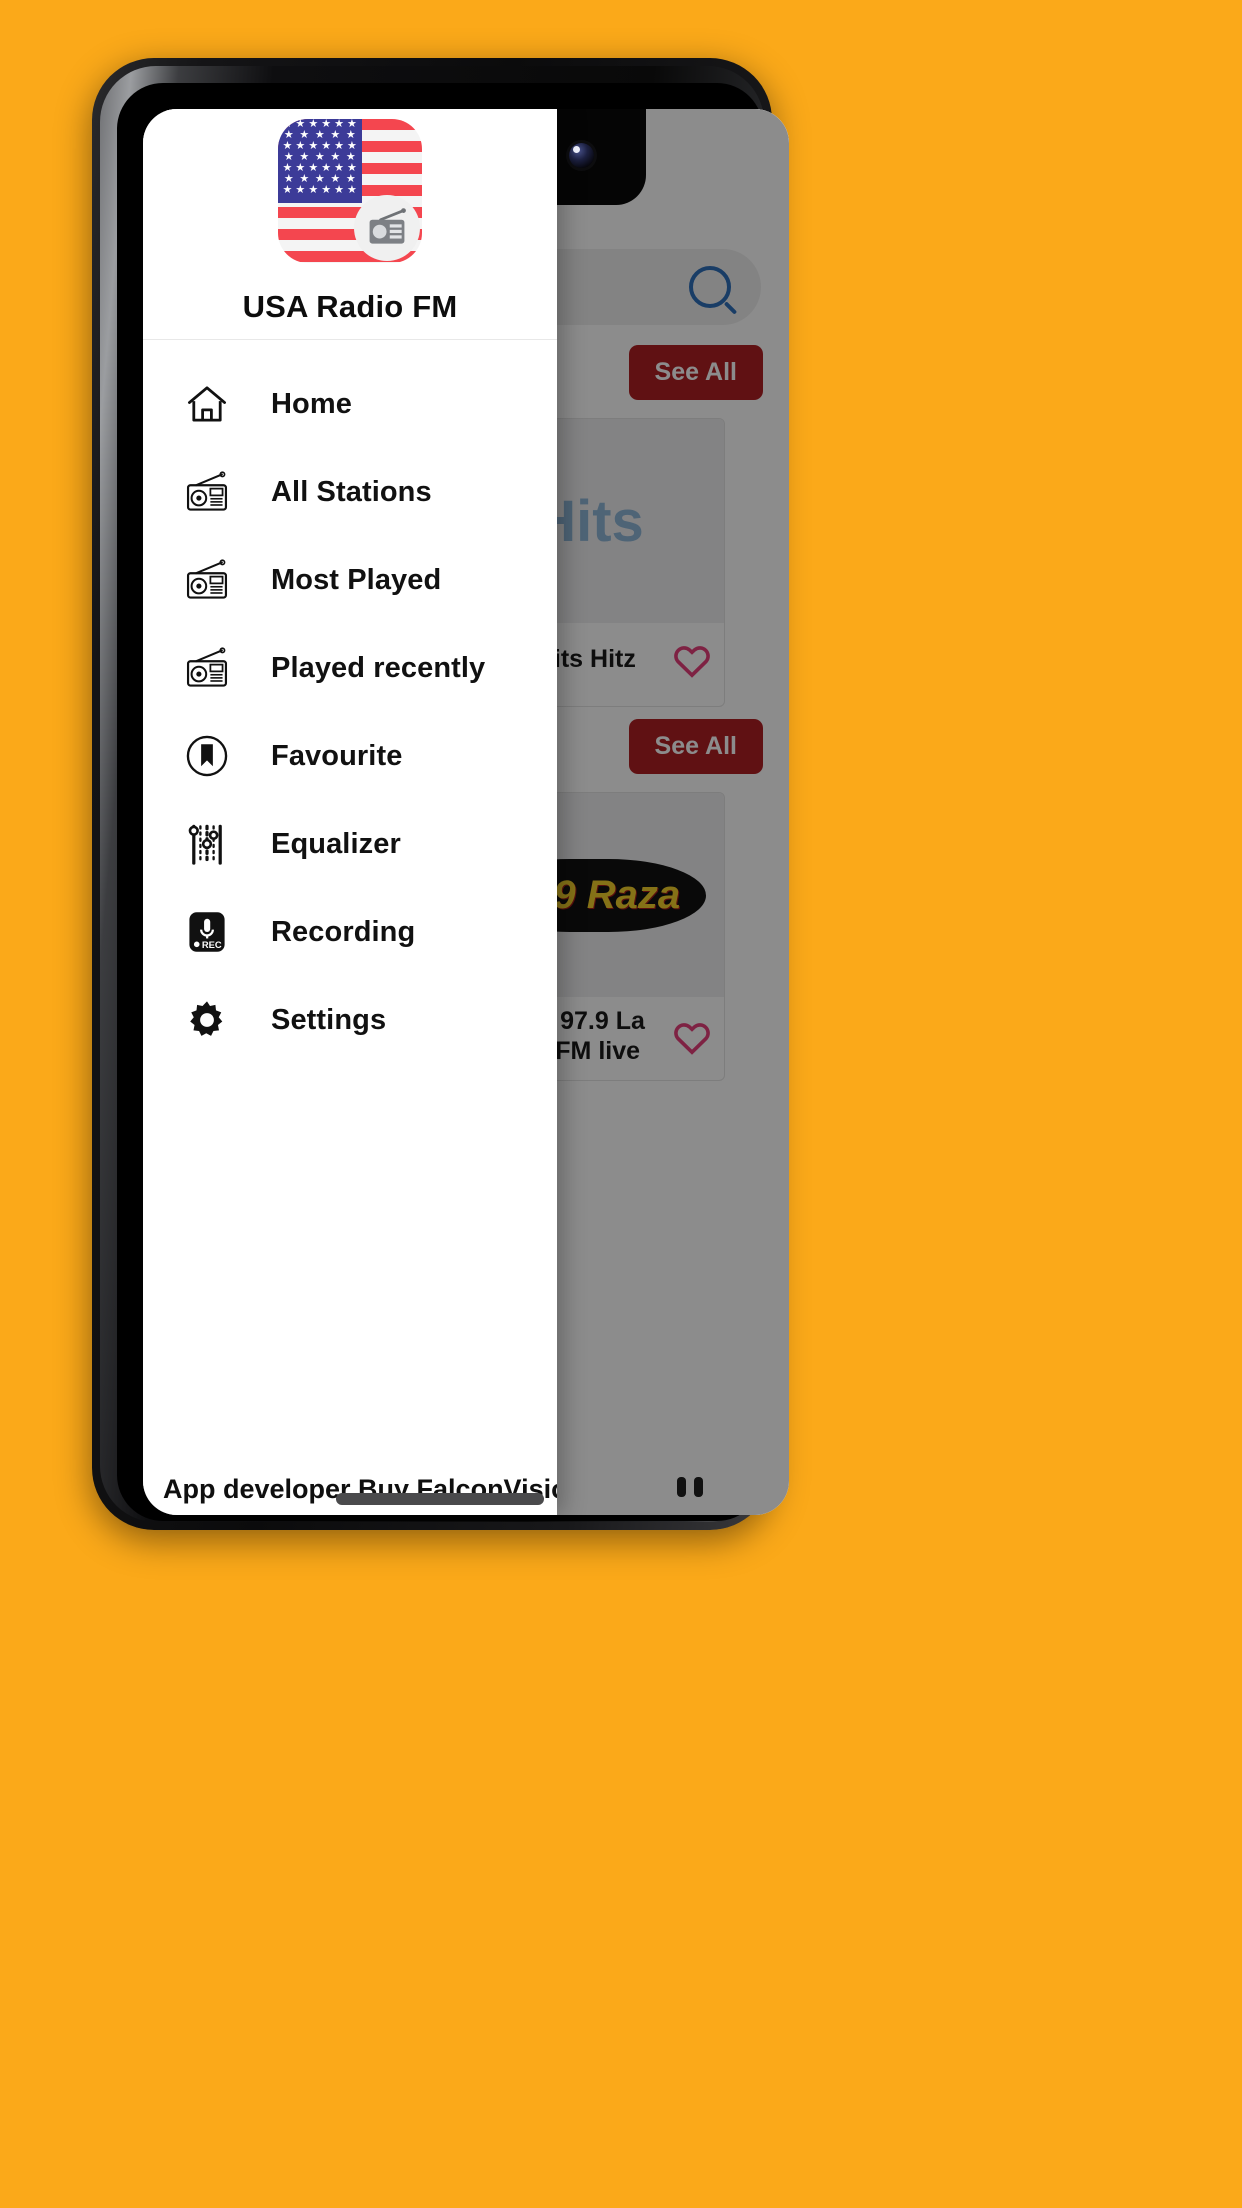  Describe the element at coordinates (387, 228) in the screenshot. I see `radio-badge-icon` at that location.